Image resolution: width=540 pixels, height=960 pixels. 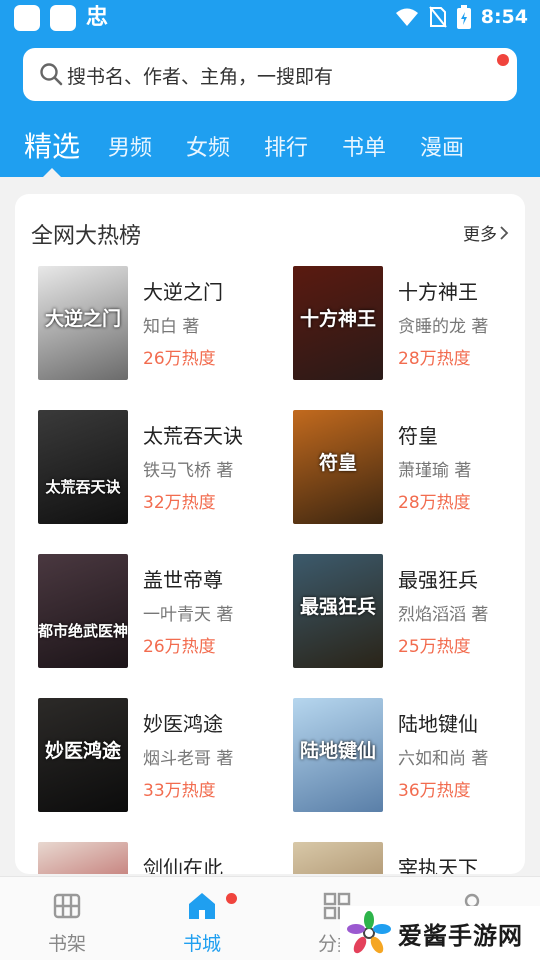 I want to click on book-cover: 妙医鸿途, so click(x=83, y=755).